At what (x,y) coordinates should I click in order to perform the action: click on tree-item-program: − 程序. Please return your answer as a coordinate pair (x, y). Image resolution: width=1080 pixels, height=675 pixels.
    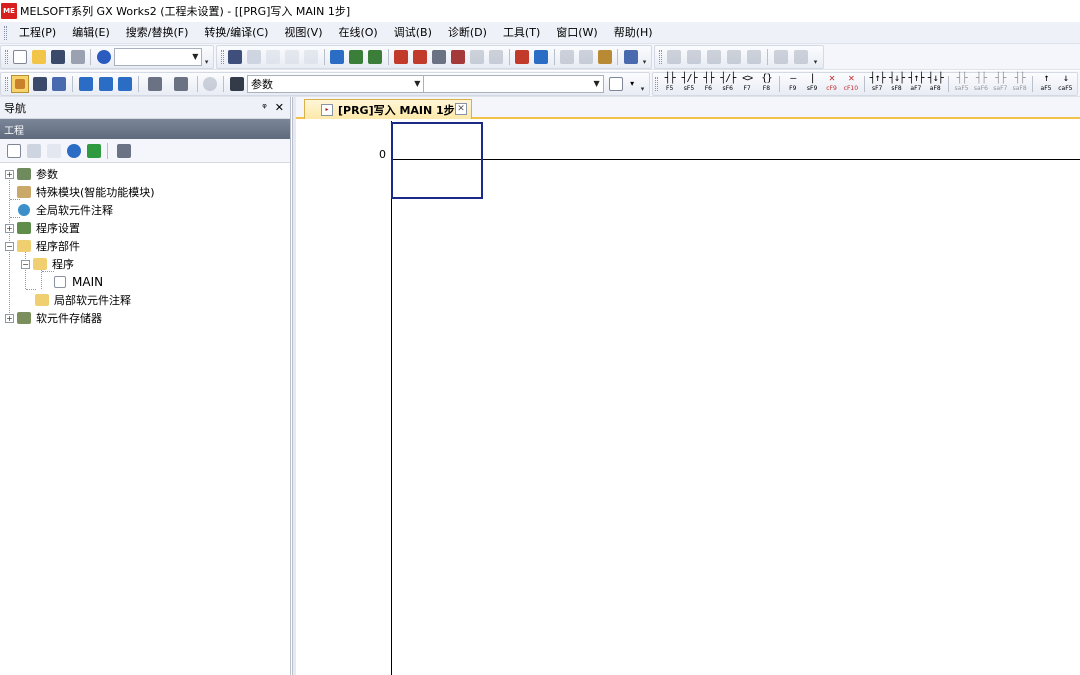
    Looking at the image, I should click on (145, 264).